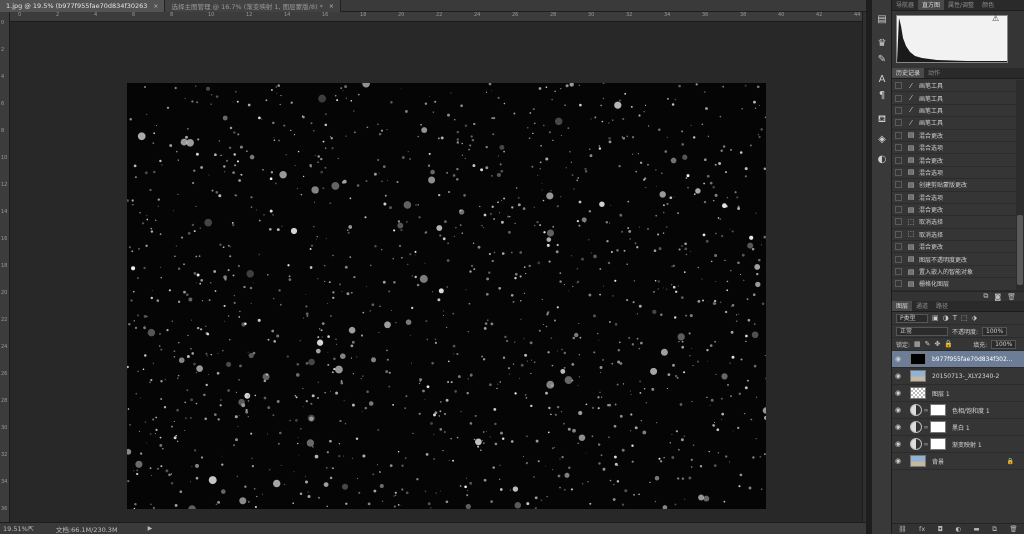 The width and height of the screenshot is (1024, 534). I want to click on snapshot-icon: ◙, so click(997, 297).